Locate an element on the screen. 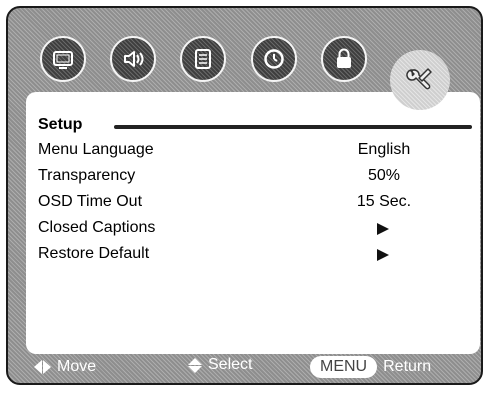 This screenshot has height=393, width=491. title-divider is located at coordinates (293, 127).